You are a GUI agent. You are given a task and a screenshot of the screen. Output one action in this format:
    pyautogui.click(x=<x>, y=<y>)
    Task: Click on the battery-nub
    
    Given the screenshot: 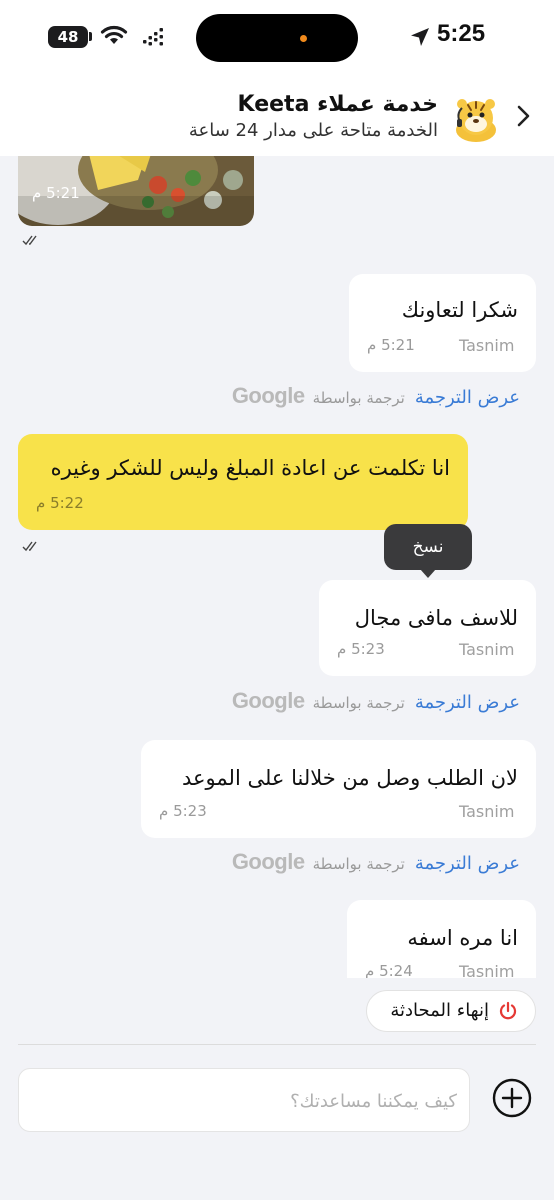 What is the action you would take?
    pyautogui.click(x=90, y=36)
    